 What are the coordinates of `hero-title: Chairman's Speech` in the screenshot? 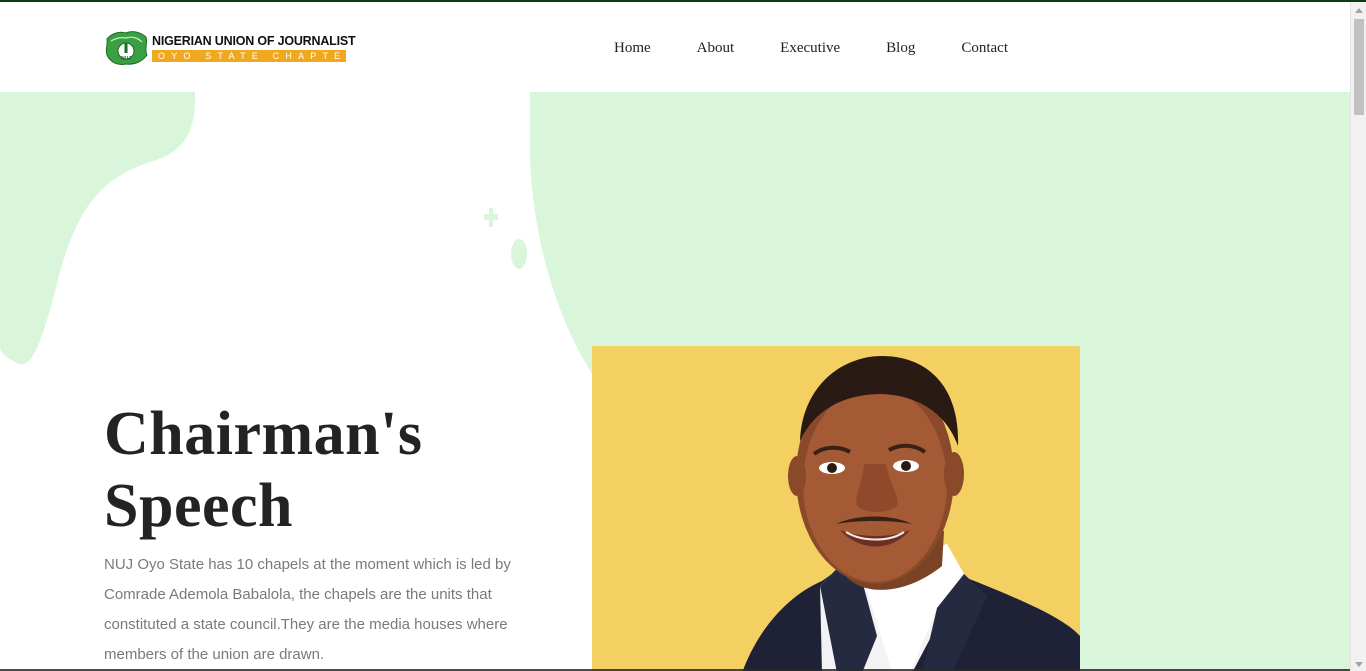 It's located at (324, 470).